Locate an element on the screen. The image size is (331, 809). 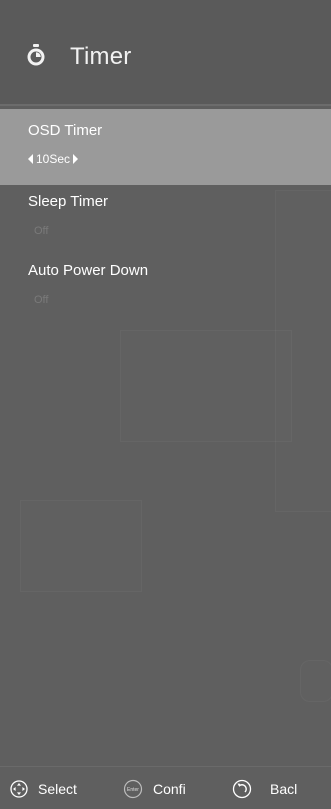
menu-item-value: 10Sec is located at coordinates (53, 159).